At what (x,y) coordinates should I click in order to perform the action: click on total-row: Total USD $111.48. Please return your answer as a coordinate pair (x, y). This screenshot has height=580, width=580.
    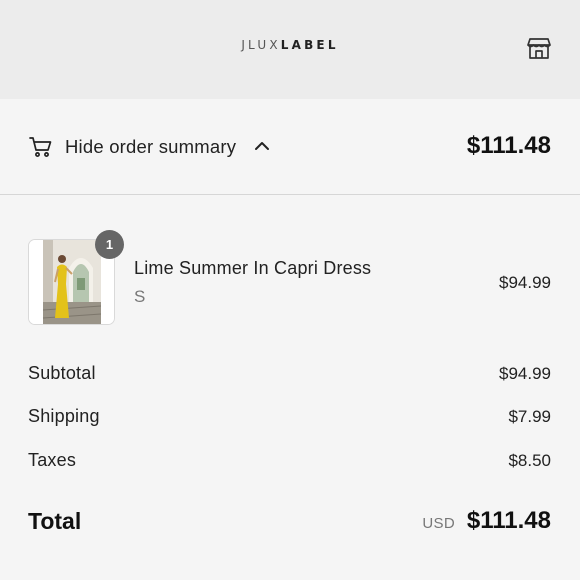
    Looking at the image, I should click on (290, 523).